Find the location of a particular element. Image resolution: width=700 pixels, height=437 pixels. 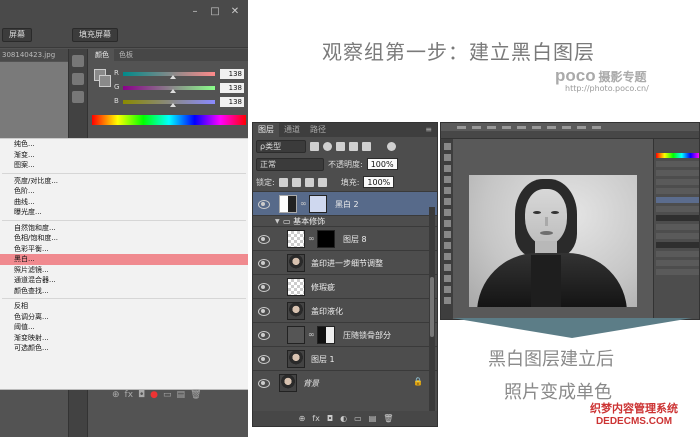

new-layer-icon: ▤ is located at coordinates (373, 418).